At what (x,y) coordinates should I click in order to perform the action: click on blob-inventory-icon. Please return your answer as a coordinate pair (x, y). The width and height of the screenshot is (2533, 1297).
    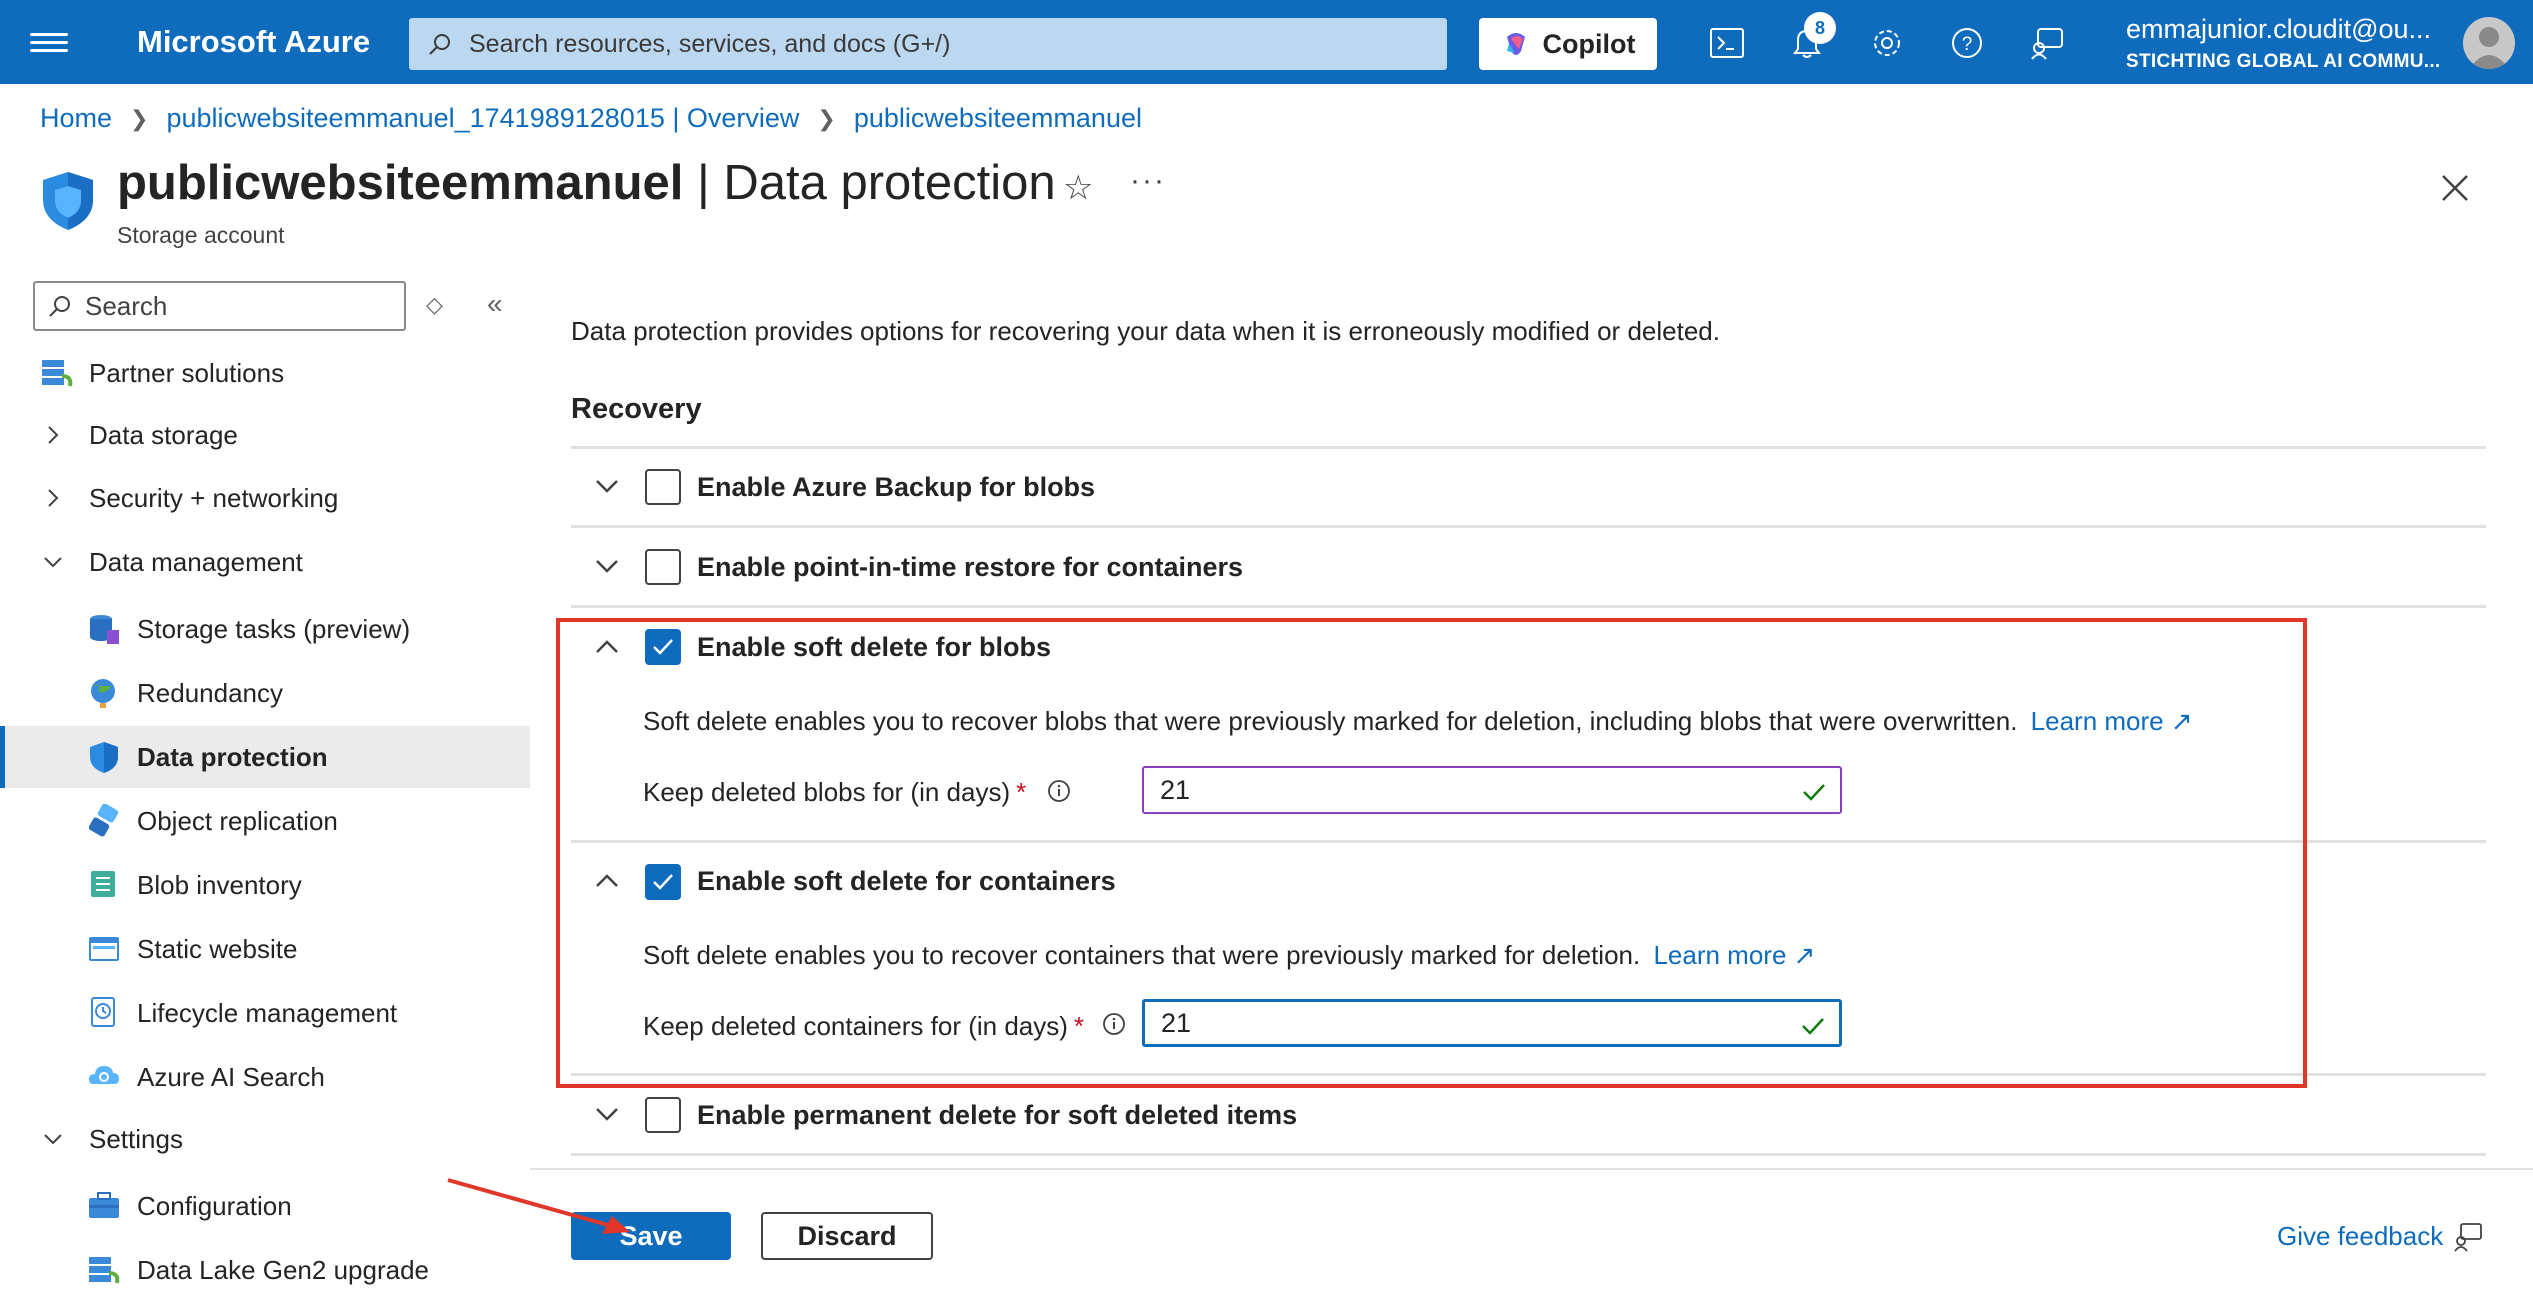
    Looking at the image, I should click on (103, 884).